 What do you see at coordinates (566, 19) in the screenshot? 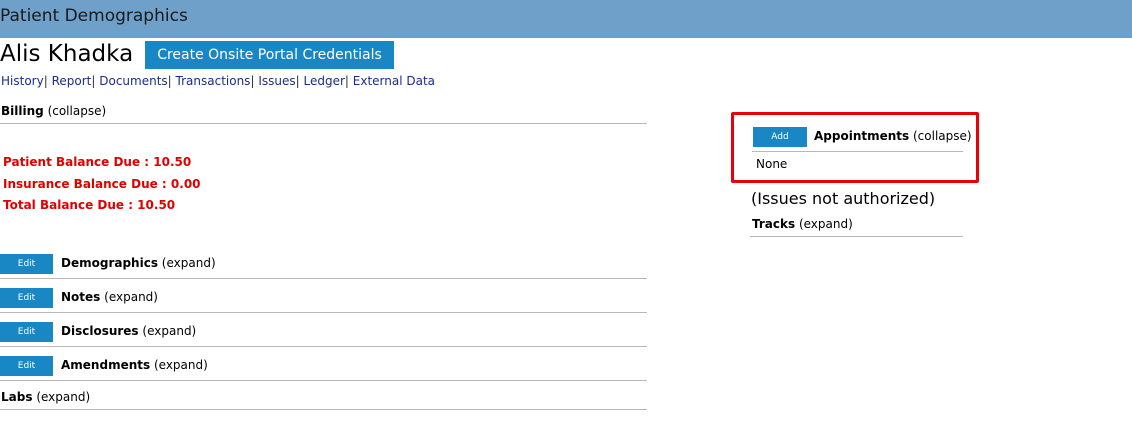
I see `title-bar: Patient Demographics` at bounding box center [566, 19].